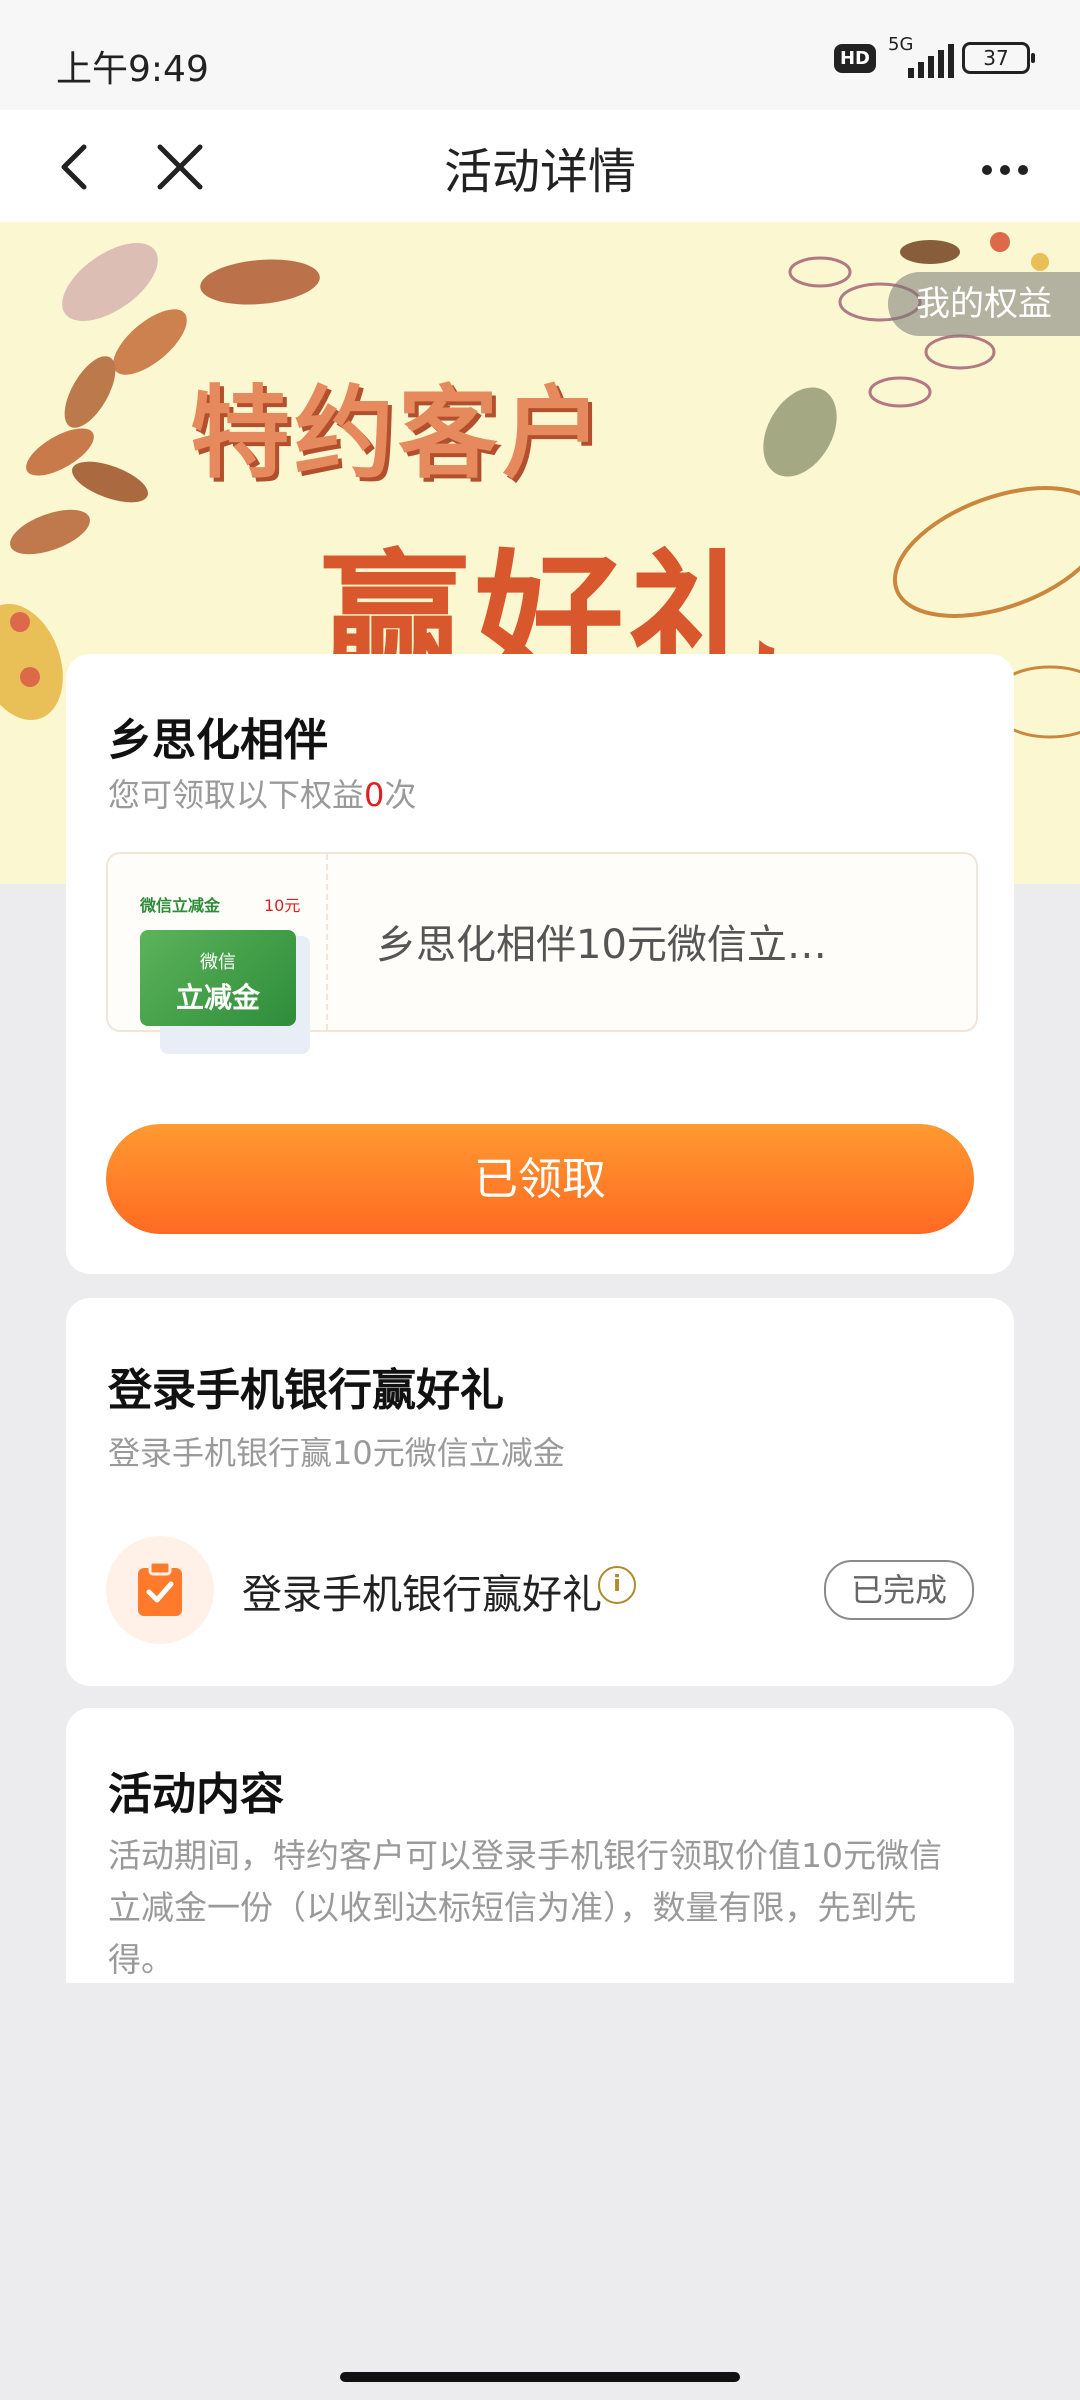 The width and height of the screenshot is (1080, 2400). I want to click on reward-count: 0, so click(374, 795).